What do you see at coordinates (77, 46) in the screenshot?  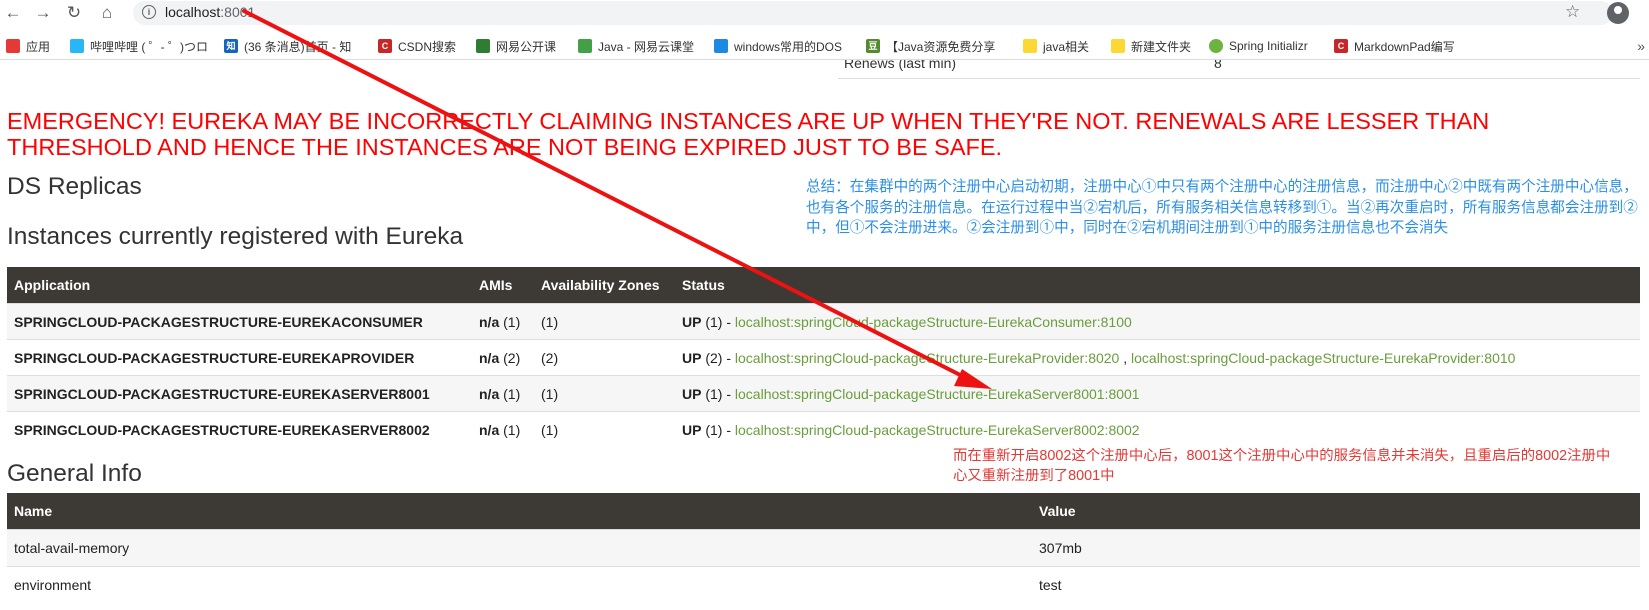 I see `bilibili-icon` at bounding box center [77, 46].